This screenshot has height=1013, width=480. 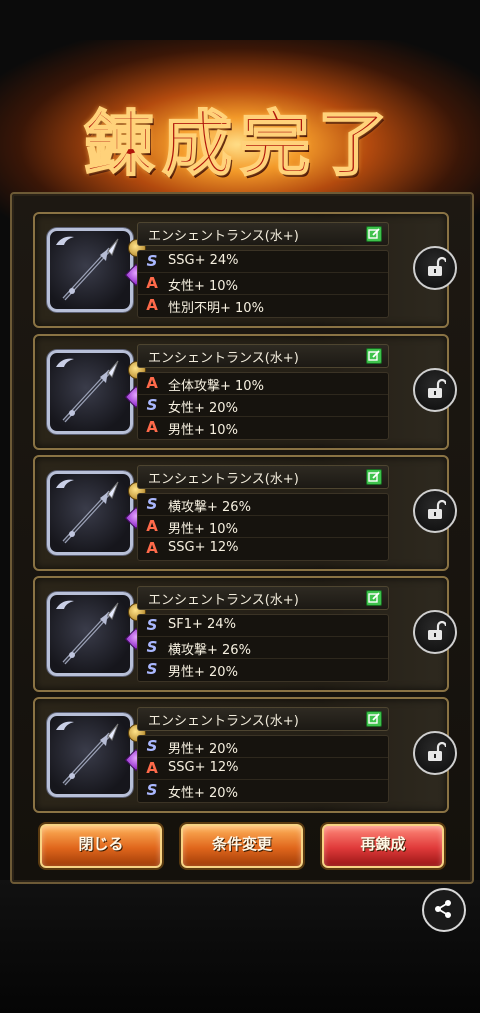 What do you see at coordinates (263, 262) in the screenshot?
I see `stat-row: S SSG+ 24%` at bounding box center [263, 262].